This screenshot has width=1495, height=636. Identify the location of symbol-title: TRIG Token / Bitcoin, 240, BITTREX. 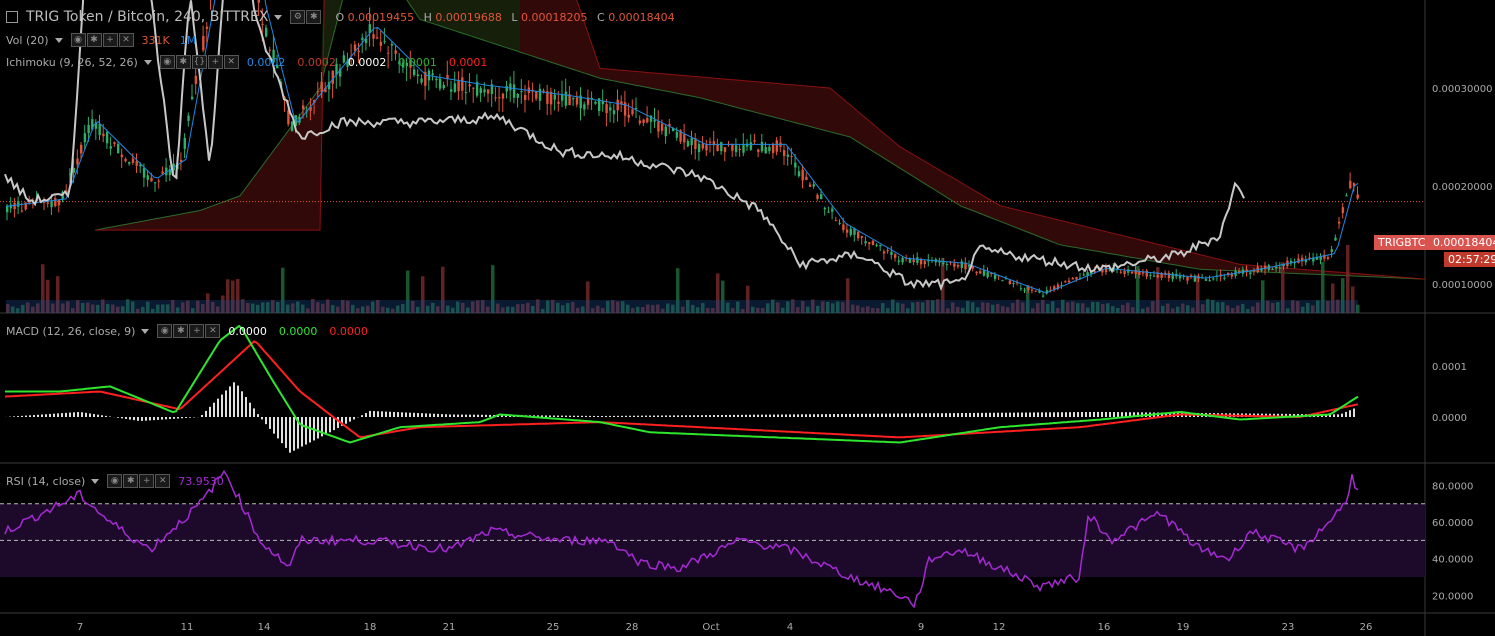
(147, 17).